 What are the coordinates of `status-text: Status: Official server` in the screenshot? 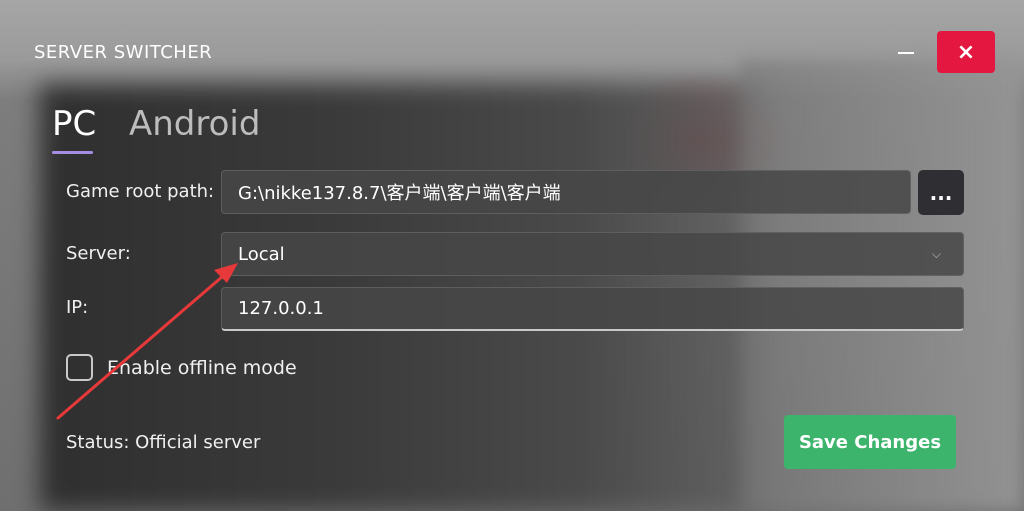 It's located at (163, 442).